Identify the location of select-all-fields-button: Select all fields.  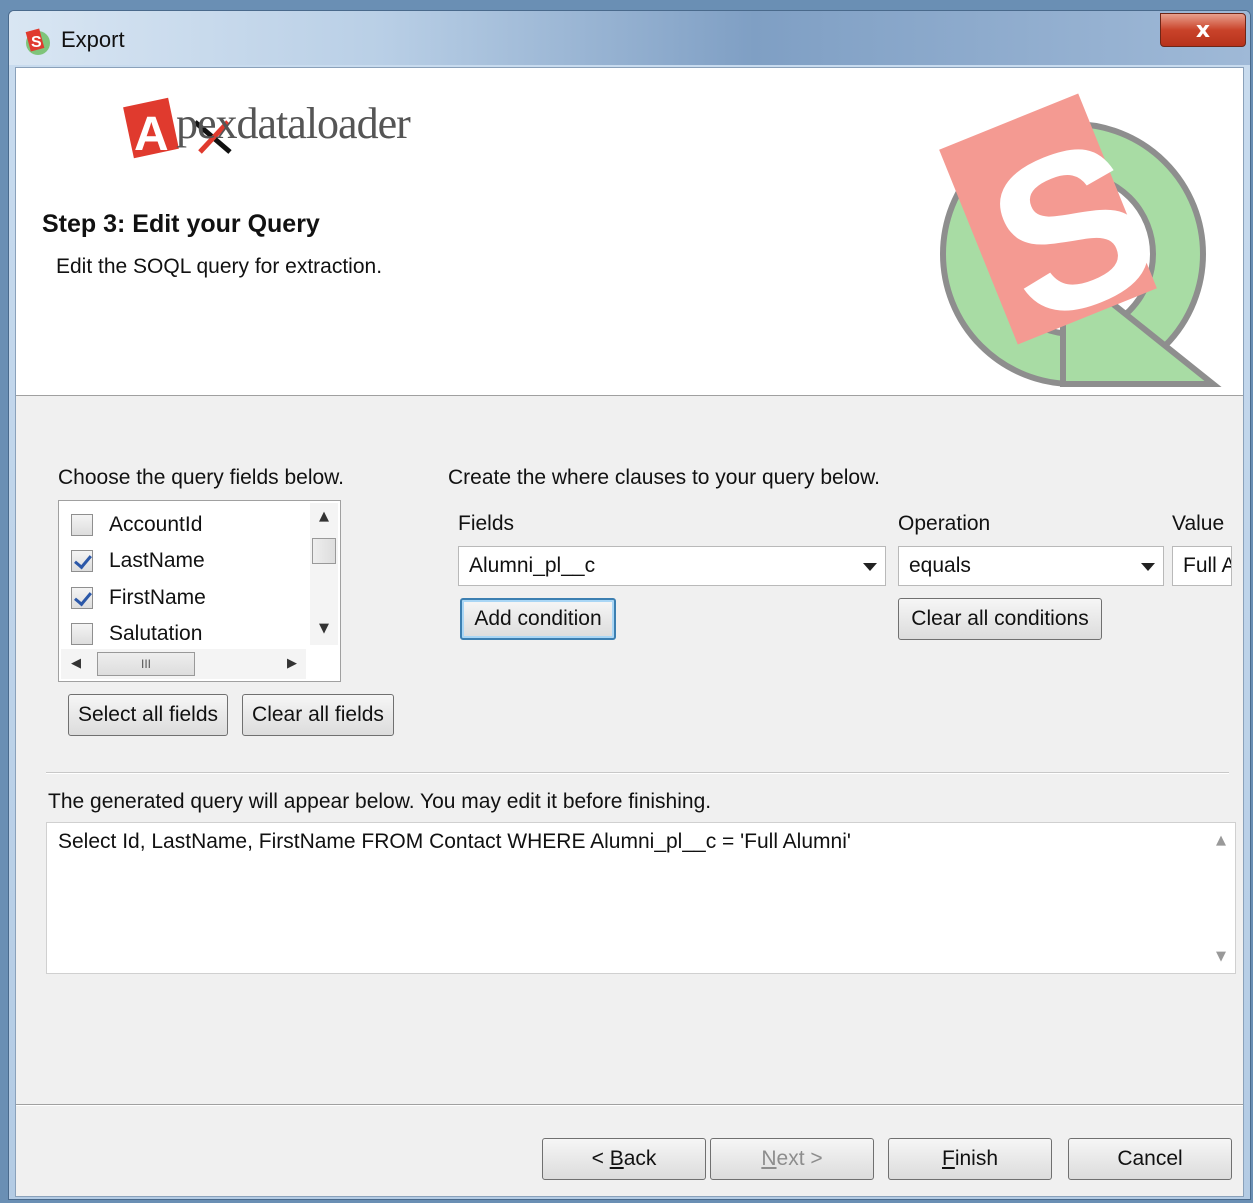
(148, 715).